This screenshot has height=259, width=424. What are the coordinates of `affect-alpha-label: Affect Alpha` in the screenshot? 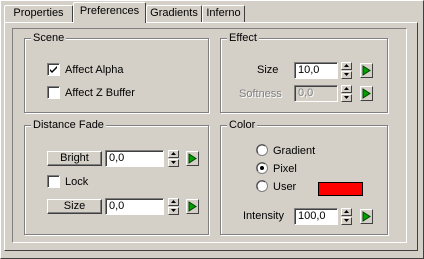 It's located at (94, 70).